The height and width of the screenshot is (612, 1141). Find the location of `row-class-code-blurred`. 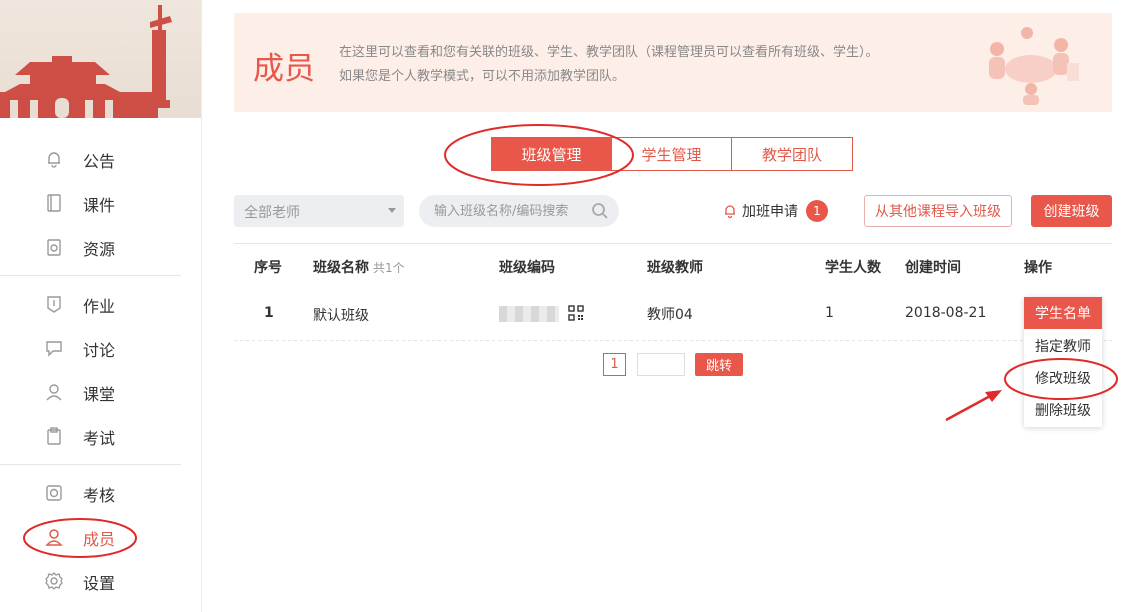

row-class-code-blurred is located at coordinates (529, 314).